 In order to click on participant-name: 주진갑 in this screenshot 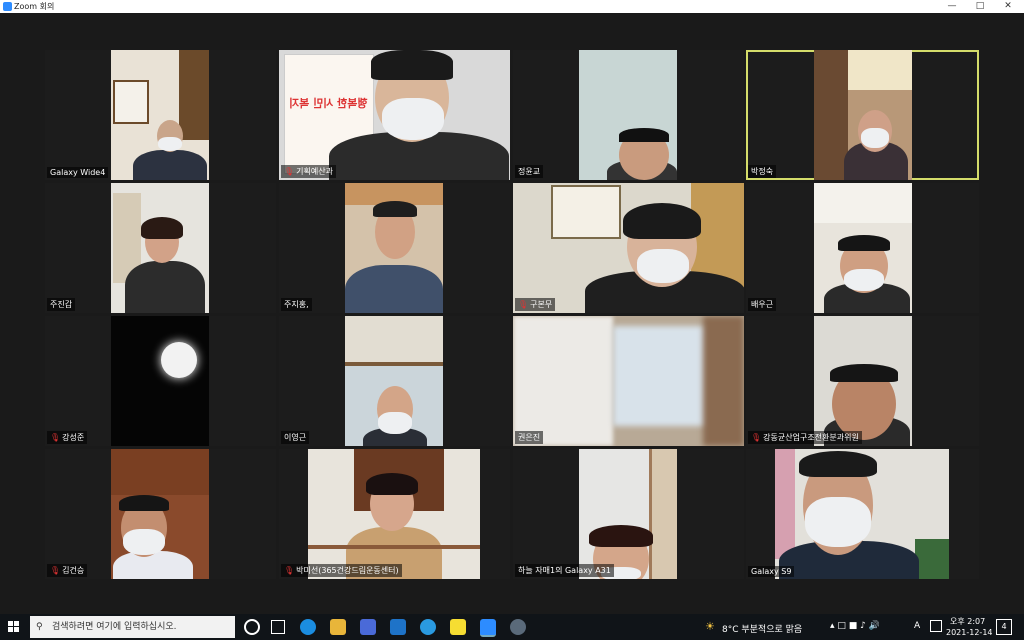, I will do `click(61, 304)`.